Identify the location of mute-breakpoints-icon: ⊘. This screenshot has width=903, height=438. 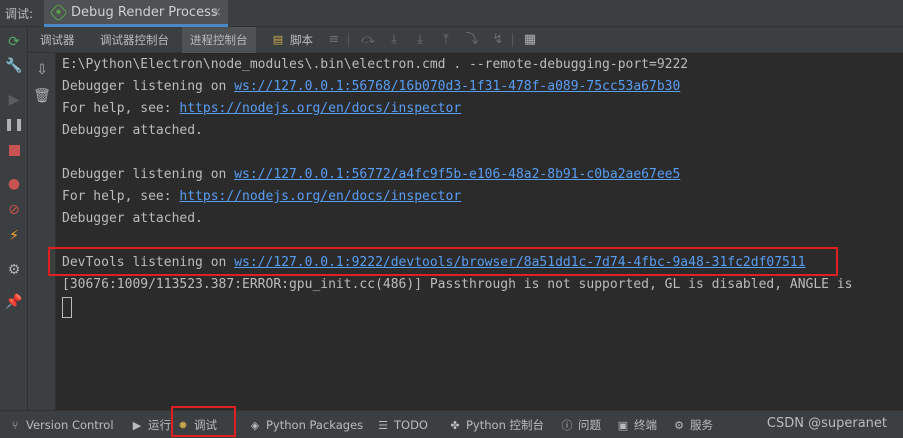
(14, 210).